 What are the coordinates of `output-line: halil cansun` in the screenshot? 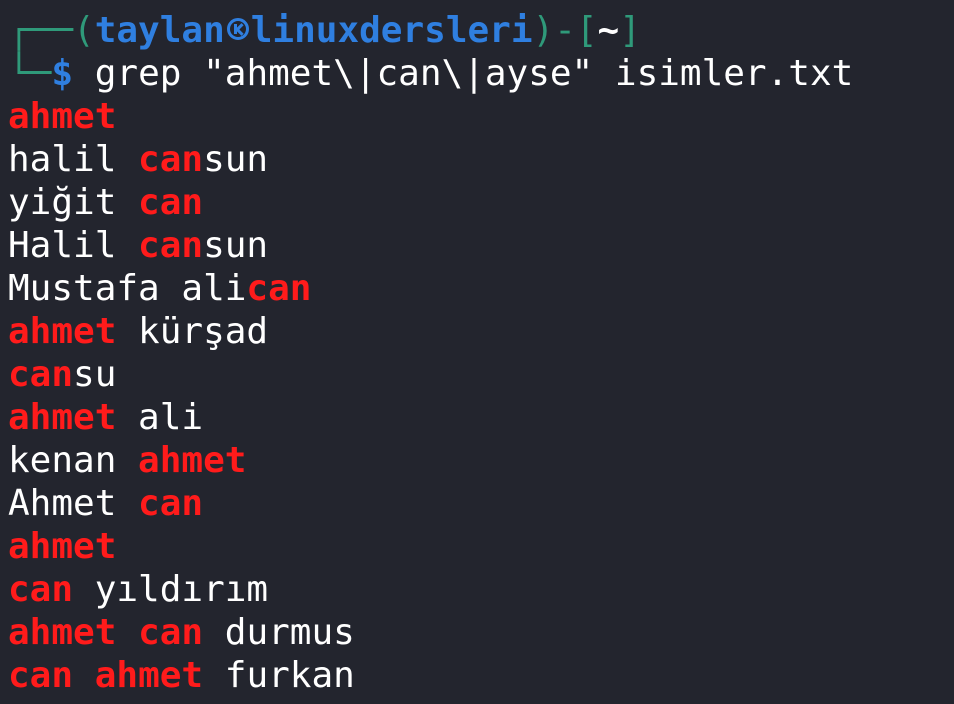 It's located at (477, 159).